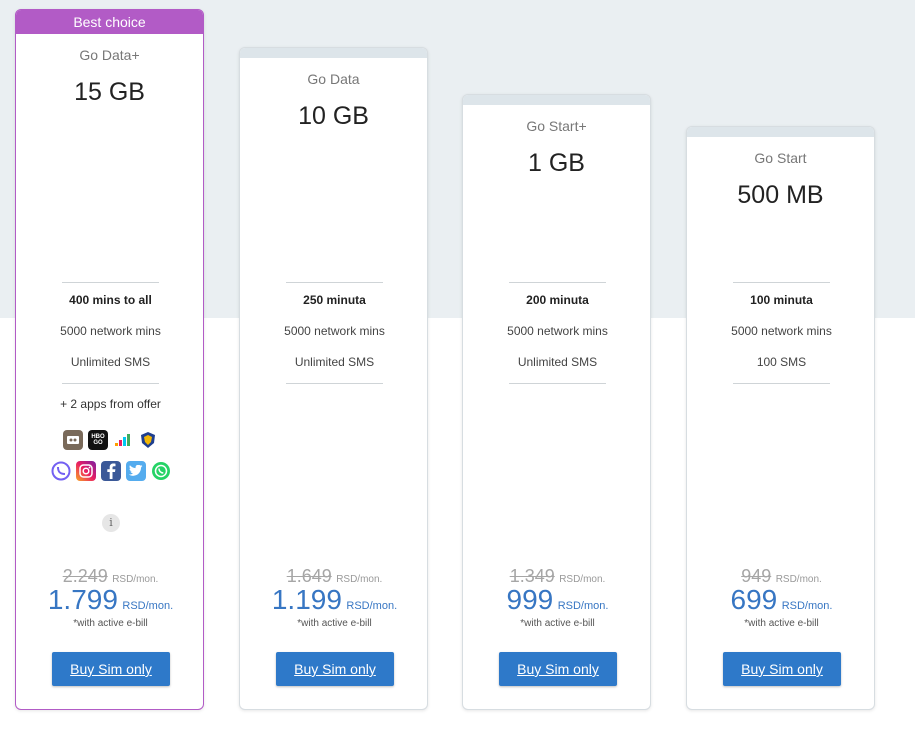  I want to click on old-price: 1.649, so click(309, 576).